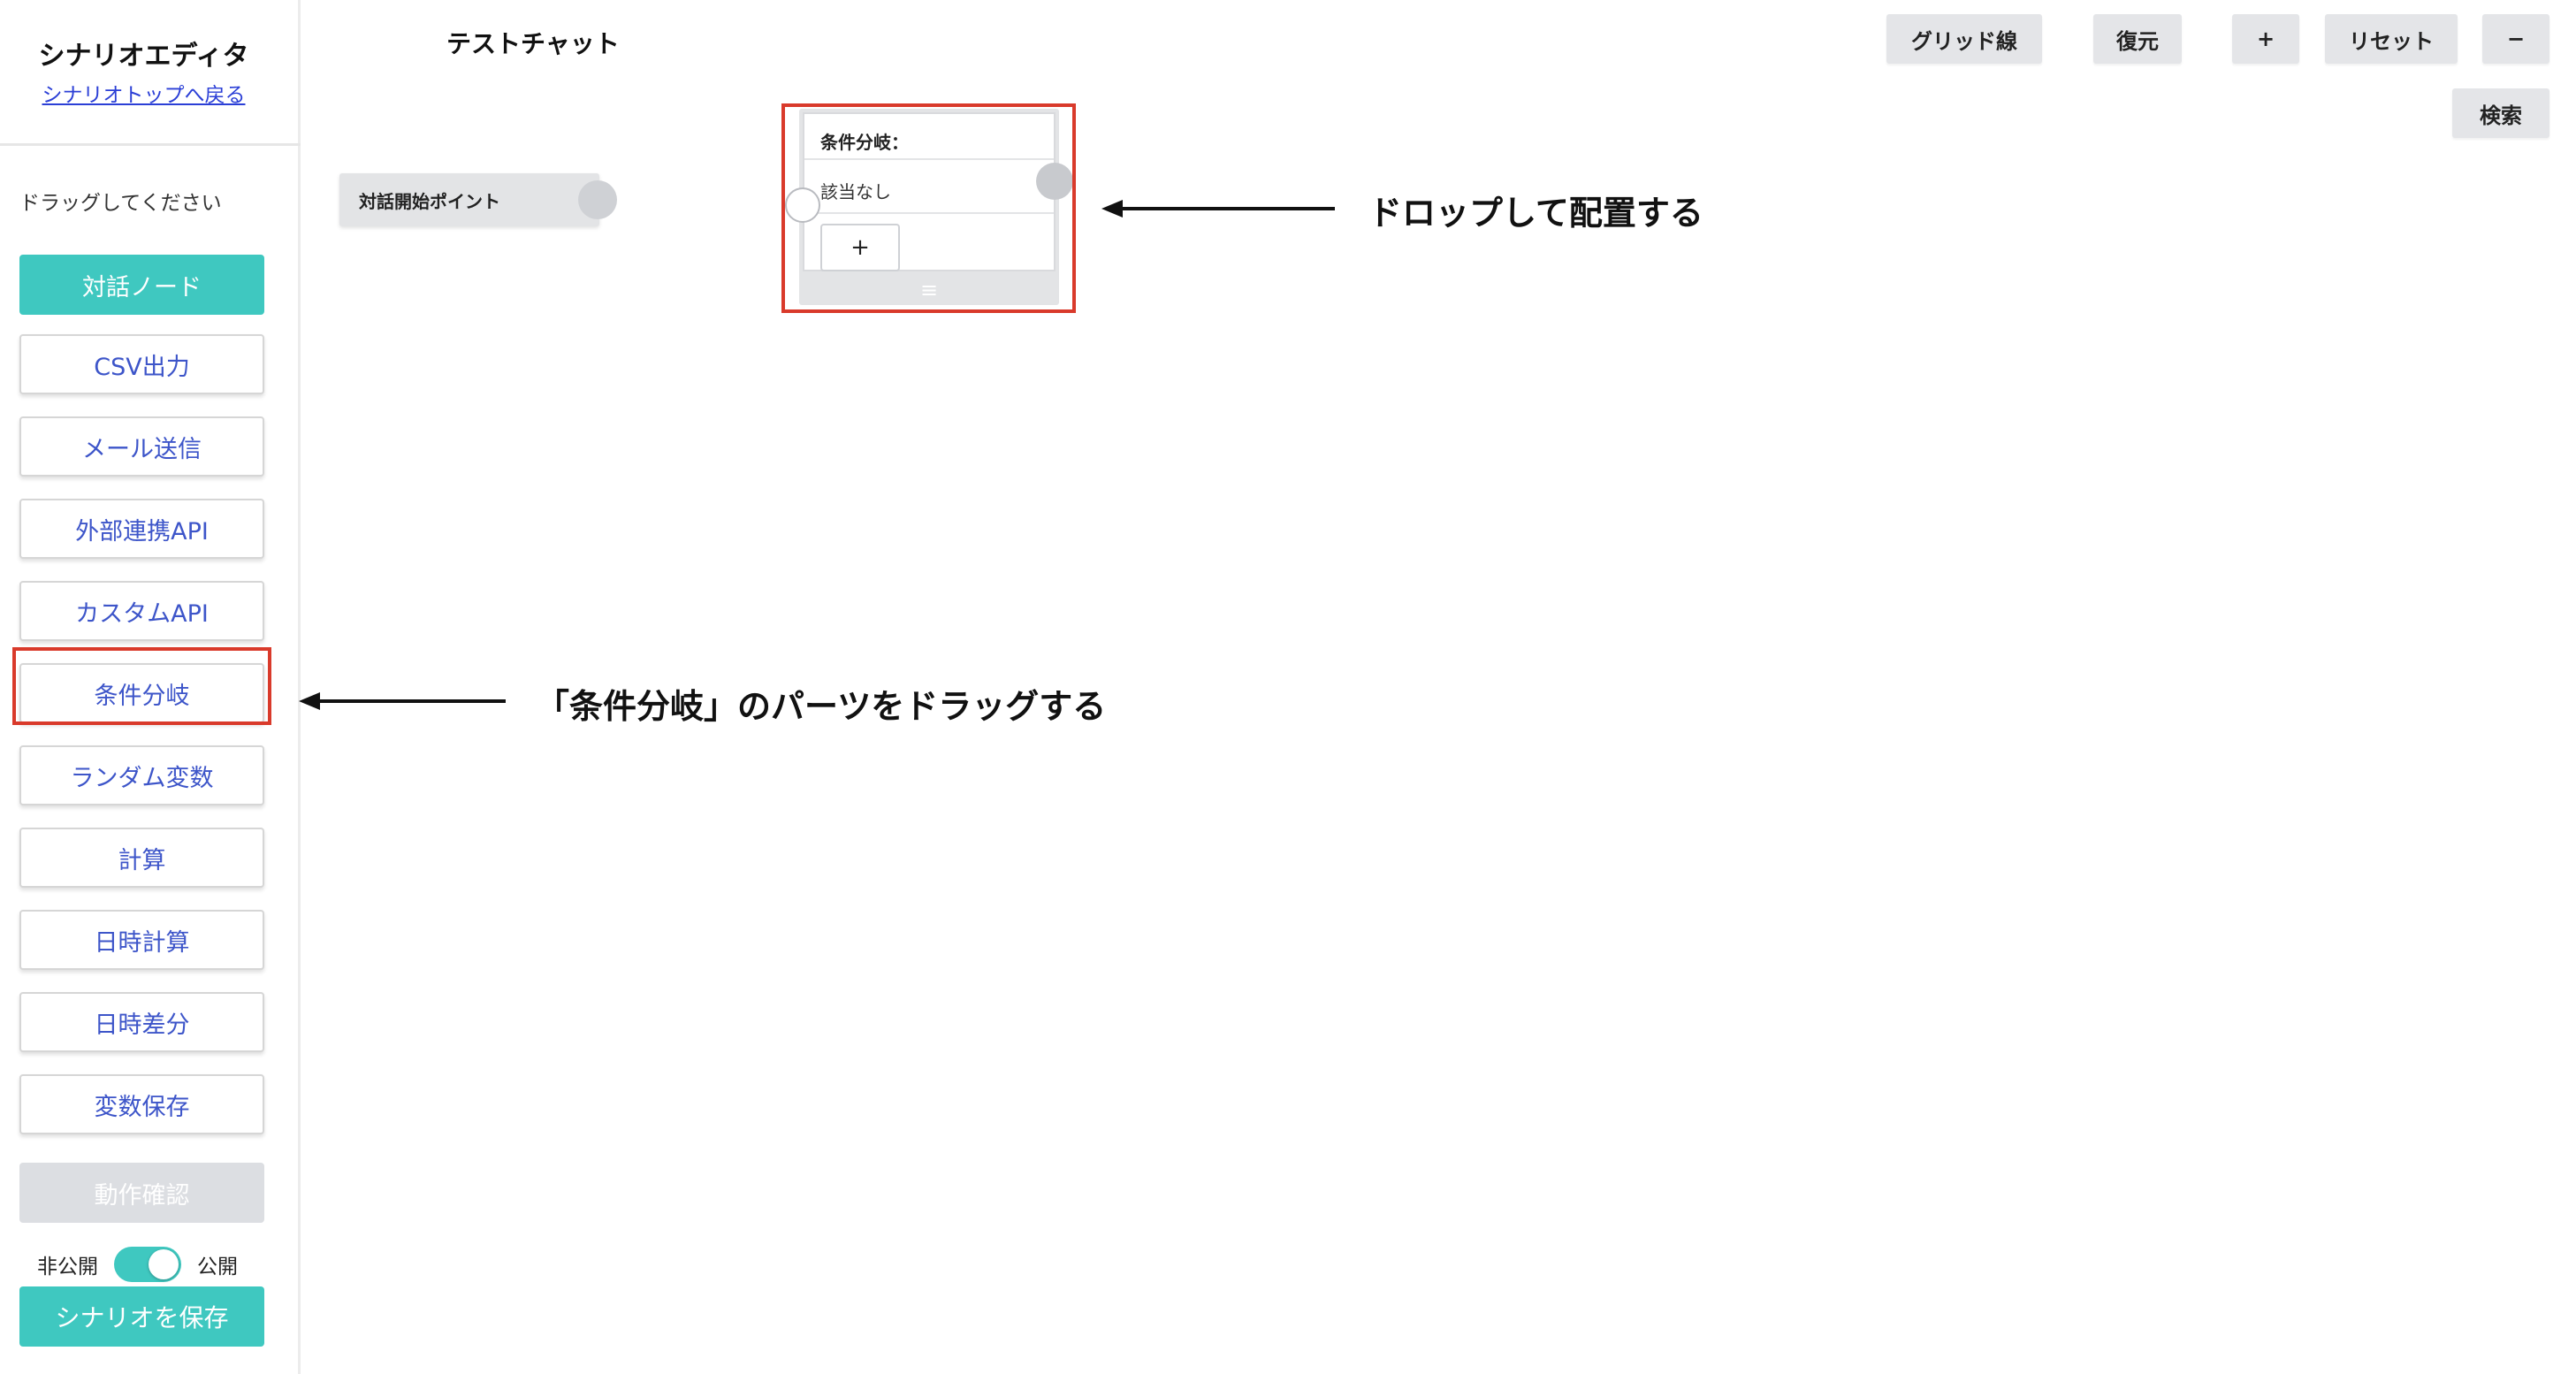 The image size is (2576, 1374). What do you see at coordinates (821, 707) in the screenshot?
I see `drag-annotation: 「条件分岐」のパーツをドラッグする` at bounding box center [821, 707].